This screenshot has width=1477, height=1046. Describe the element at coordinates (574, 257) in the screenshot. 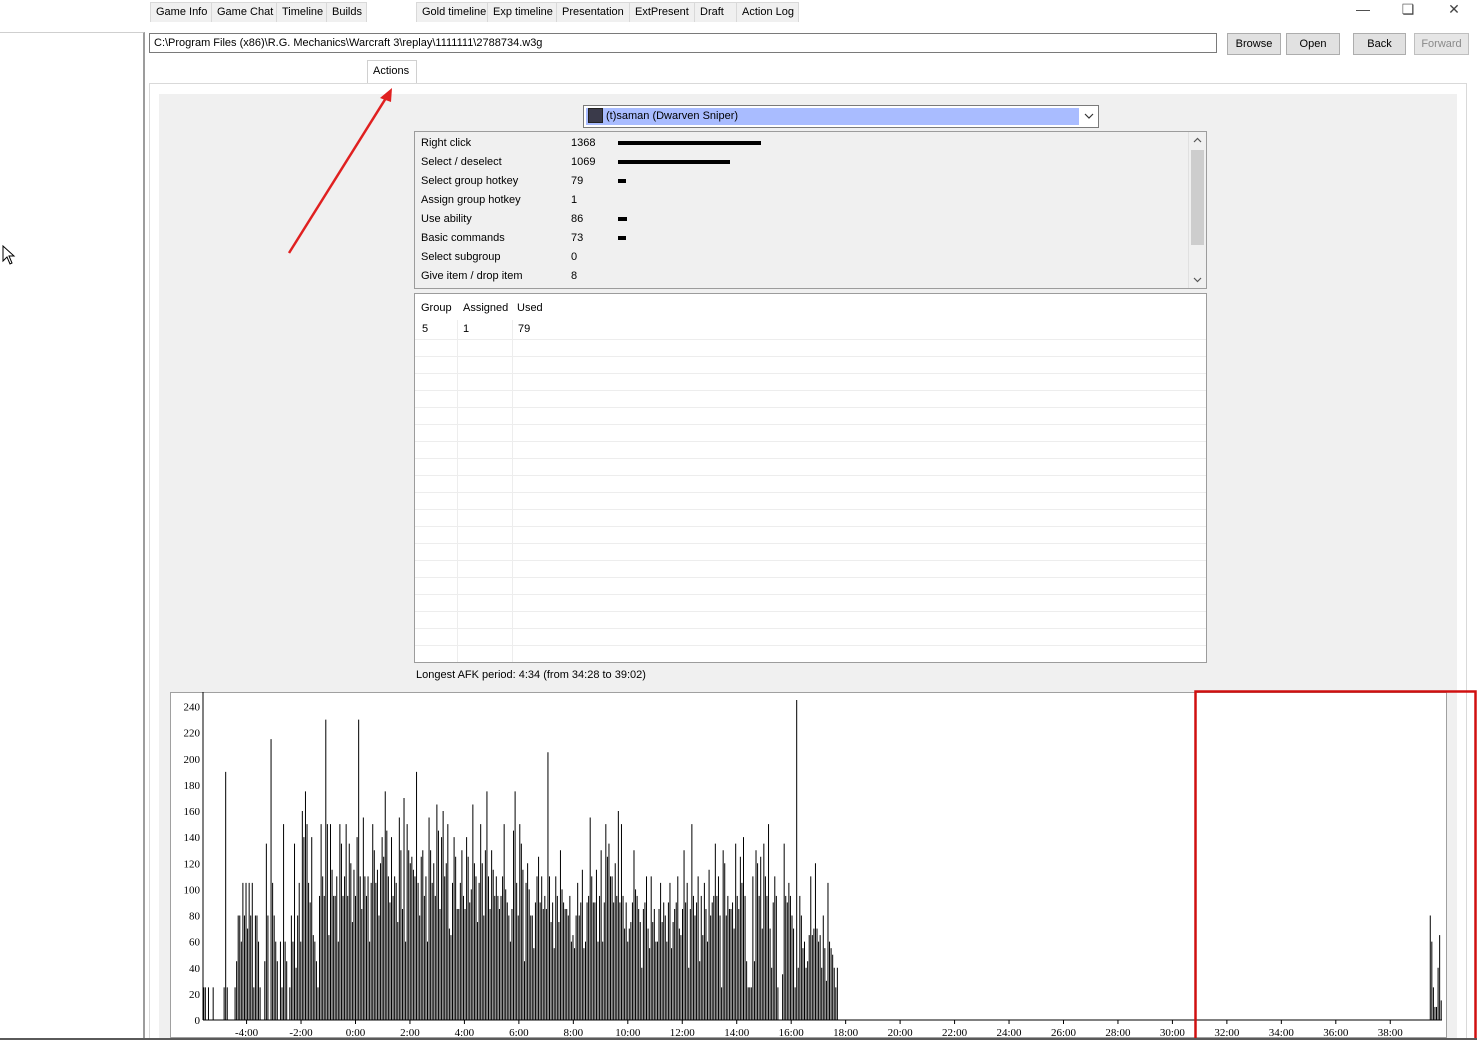

I see `action-count: 0` at that location.